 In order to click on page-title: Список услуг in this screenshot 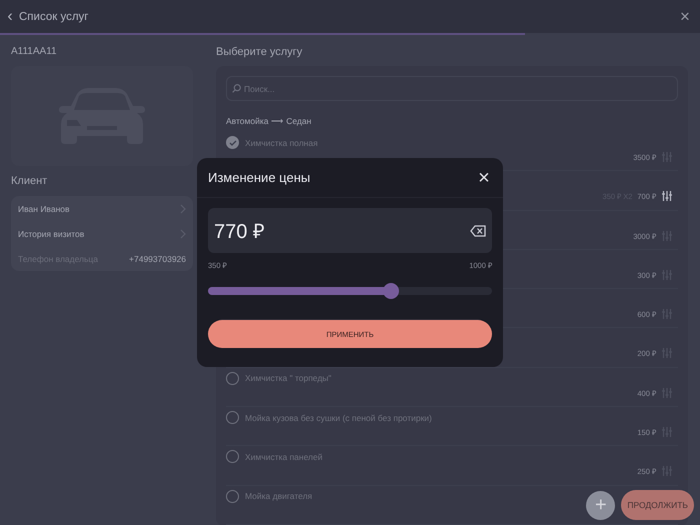, I will do `click(54, 16)`.